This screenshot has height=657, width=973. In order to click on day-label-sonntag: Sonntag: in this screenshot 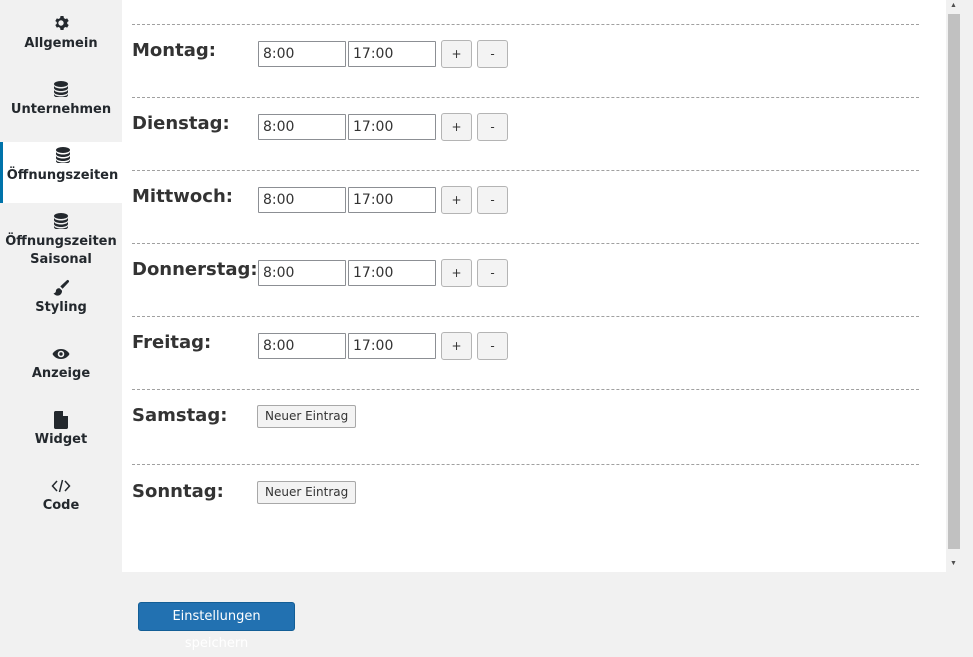, I will do `click(178, 491)`.